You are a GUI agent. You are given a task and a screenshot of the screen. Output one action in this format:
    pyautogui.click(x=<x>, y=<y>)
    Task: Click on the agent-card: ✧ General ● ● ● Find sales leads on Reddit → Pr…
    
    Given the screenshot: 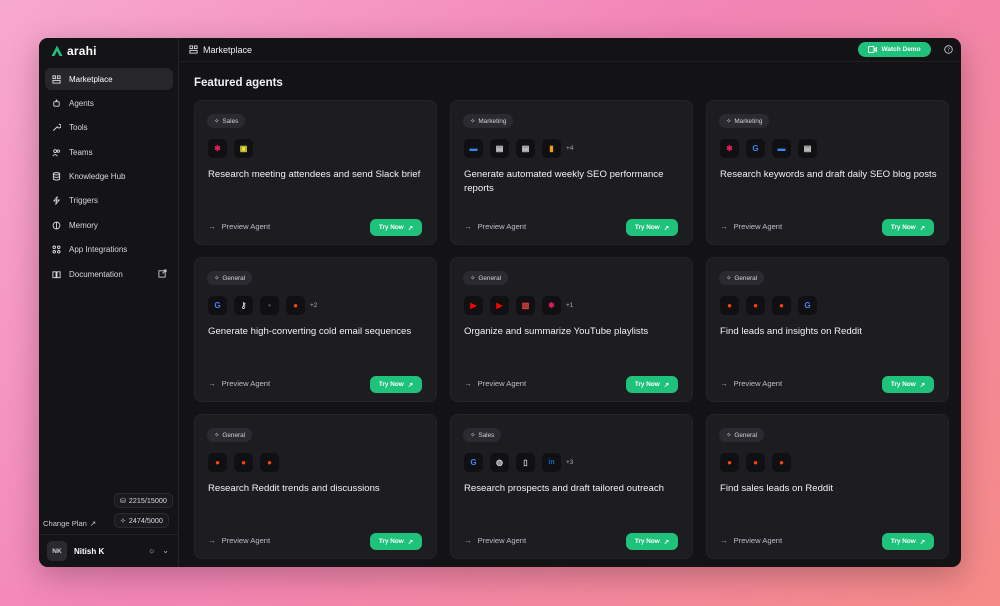 What is the action you would take?
    pyautogui.click(x=827, y=486)
    